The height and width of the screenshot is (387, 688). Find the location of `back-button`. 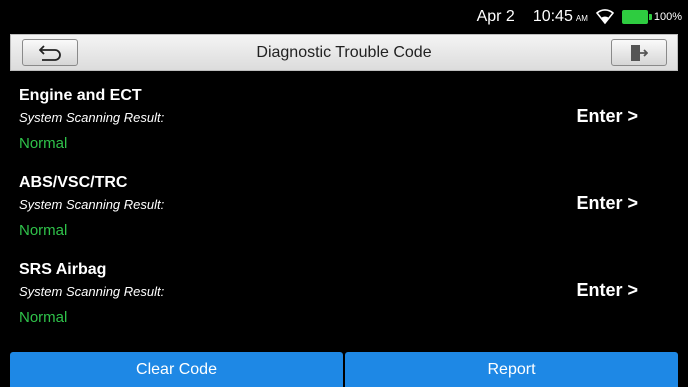

back-button is located at coordinates (50, 52).